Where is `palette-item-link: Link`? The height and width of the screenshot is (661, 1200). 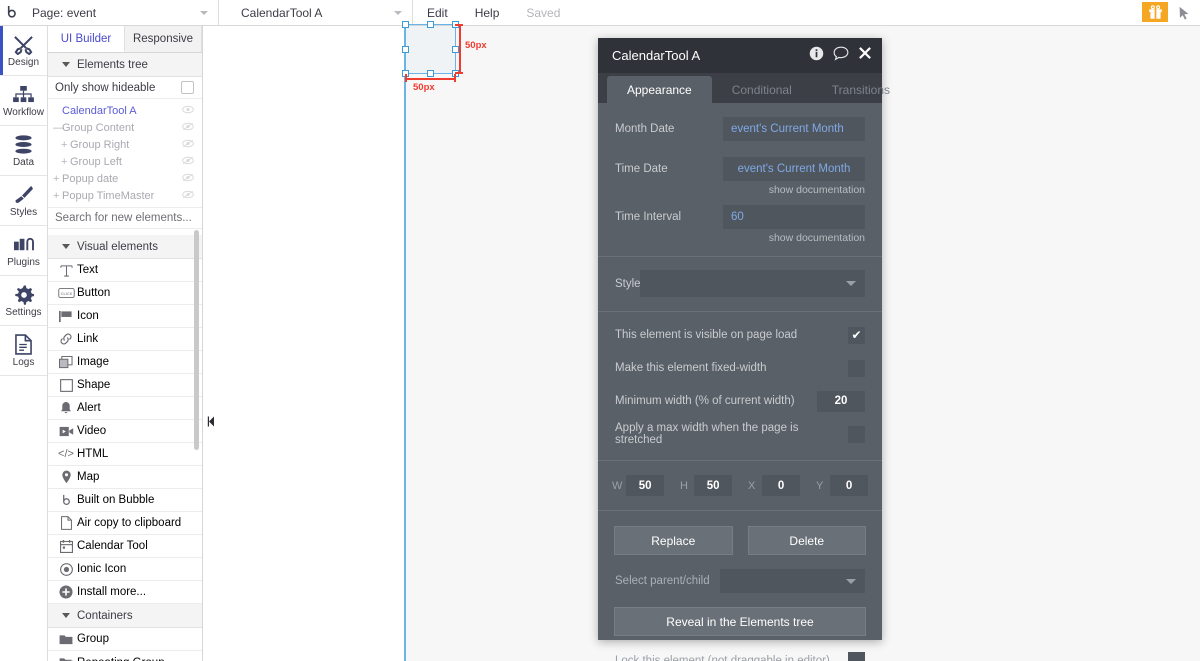 palette-item-link: Link is located at coordinates (125, 339).